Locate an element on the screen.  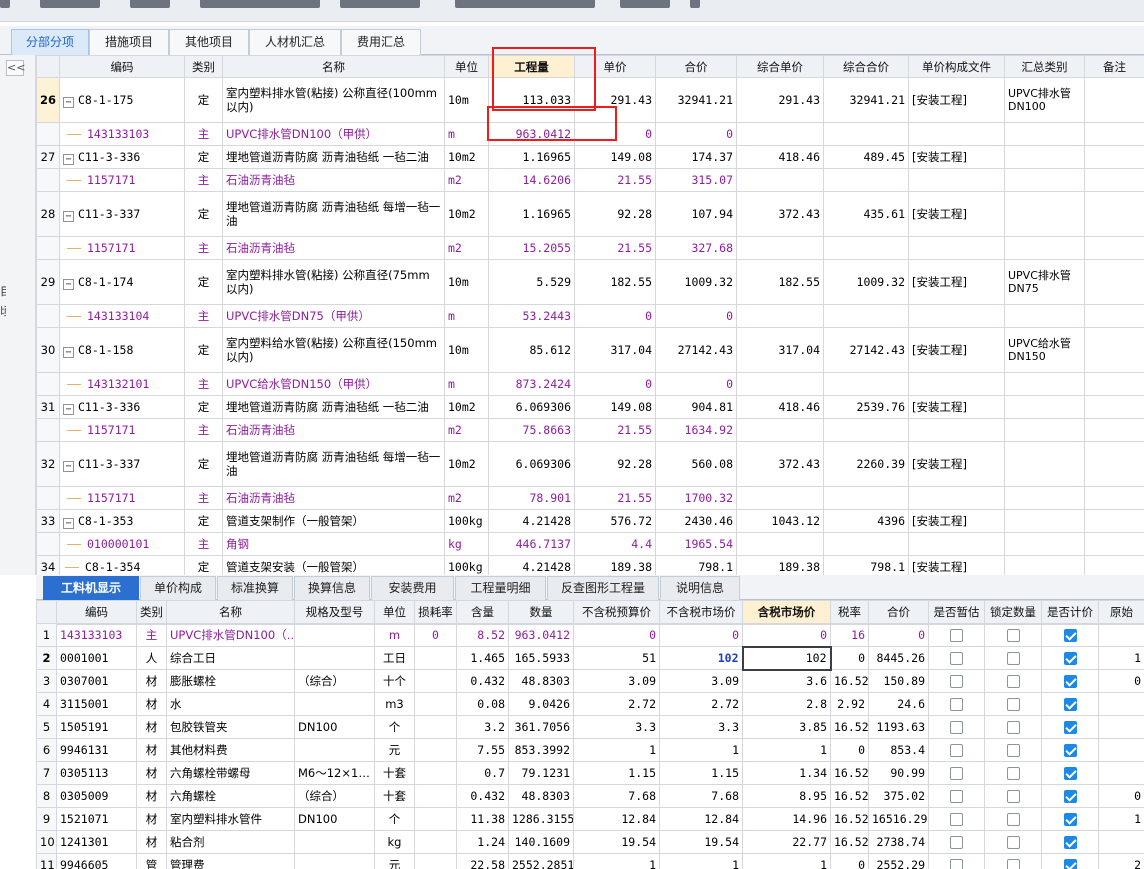
summary-category-cell: UPVC给水管DN150 is located at coordinates (1044, 350).